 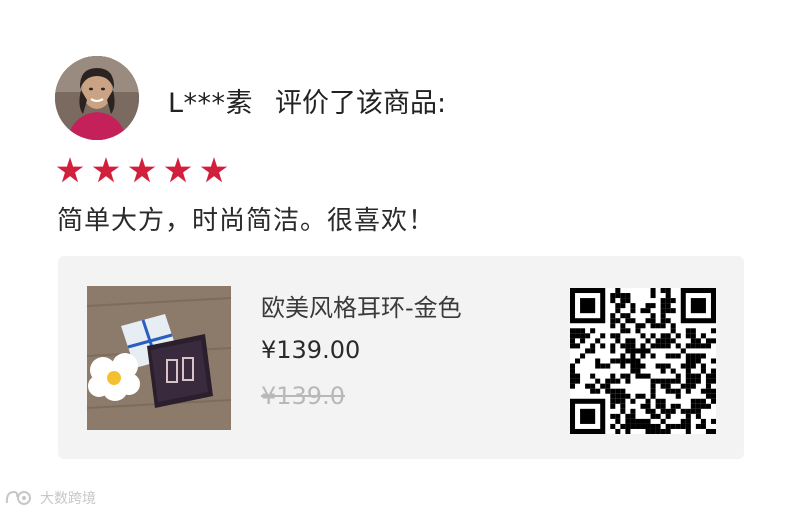 What do you see at coordinates (97, 98) in the screenshot?
I see `reviewer-avatar` at bounding box center [97, 98].